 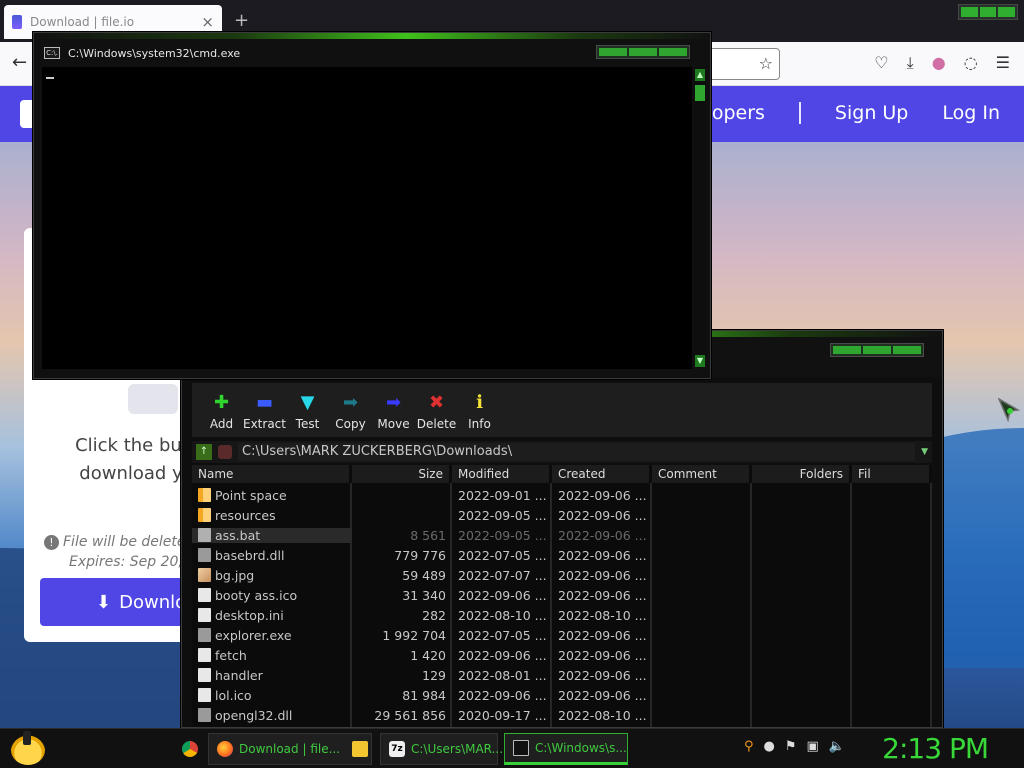 What do you see at coordinates (251, 495) in the screenshot?
I see `file-name: Point space` at bounding box center [251, 495].